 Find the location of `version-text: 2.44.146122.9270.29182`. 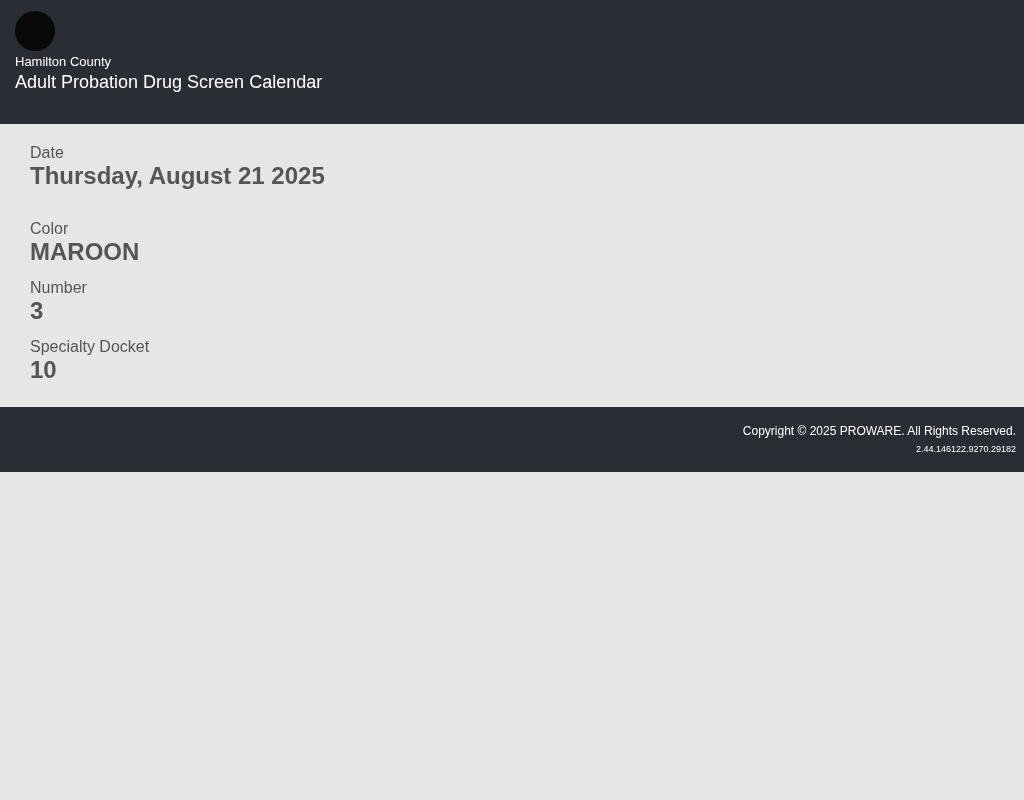

version-text: 2.44.146122.9270.29182 is located at coordinates (965, 449).